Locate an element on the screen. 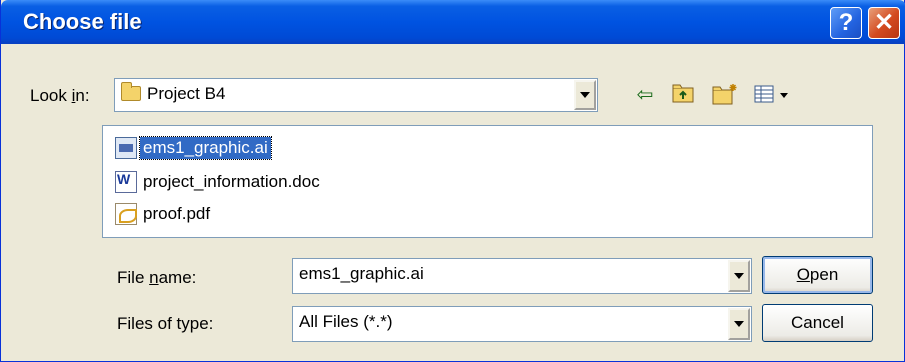  new-folder-icon is located at coordinates (724, 95).